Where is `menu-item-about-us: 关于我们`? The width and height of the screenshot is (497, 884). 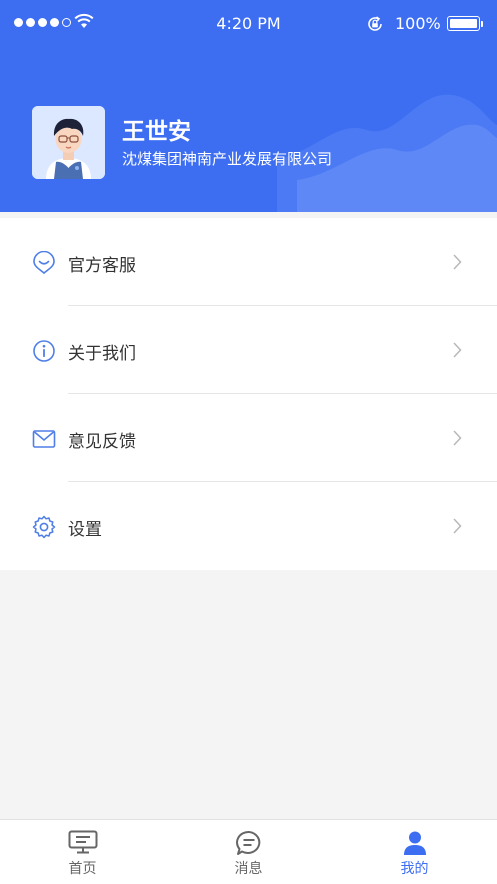
menu-item-about-us: 关于我们 is located at coordinates (248, 350).